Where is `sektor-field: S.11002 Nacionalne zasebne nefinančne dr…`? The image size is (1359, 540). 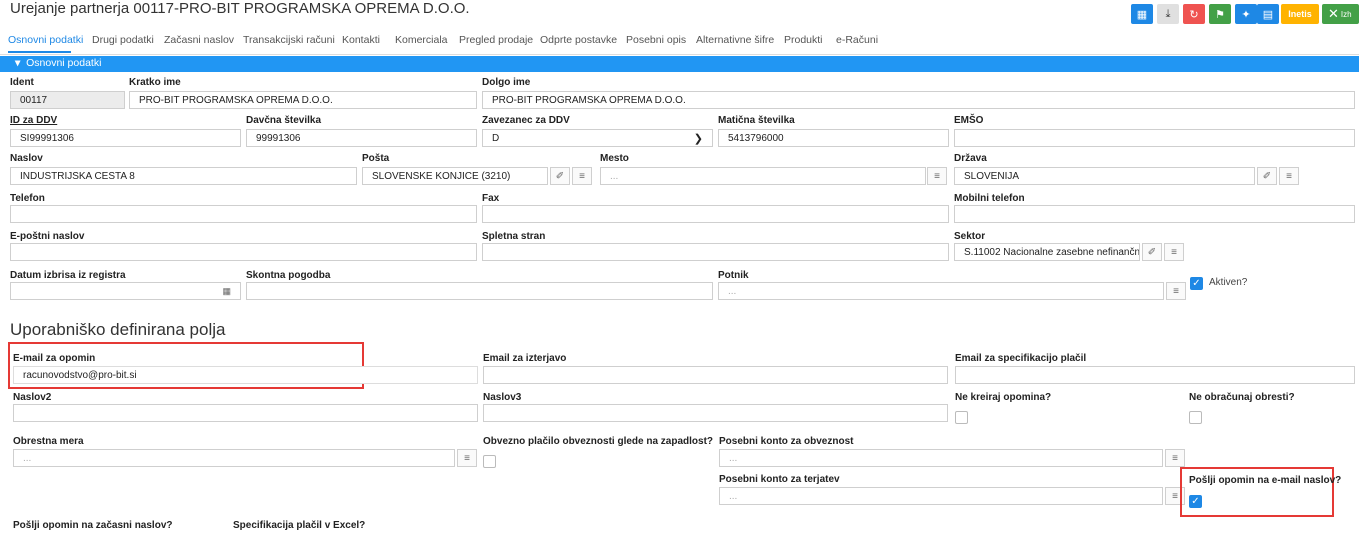
sektor-field: S.11002 Nacionalne zasebne nefinančne dr… is located at coordinates (1047, 252).